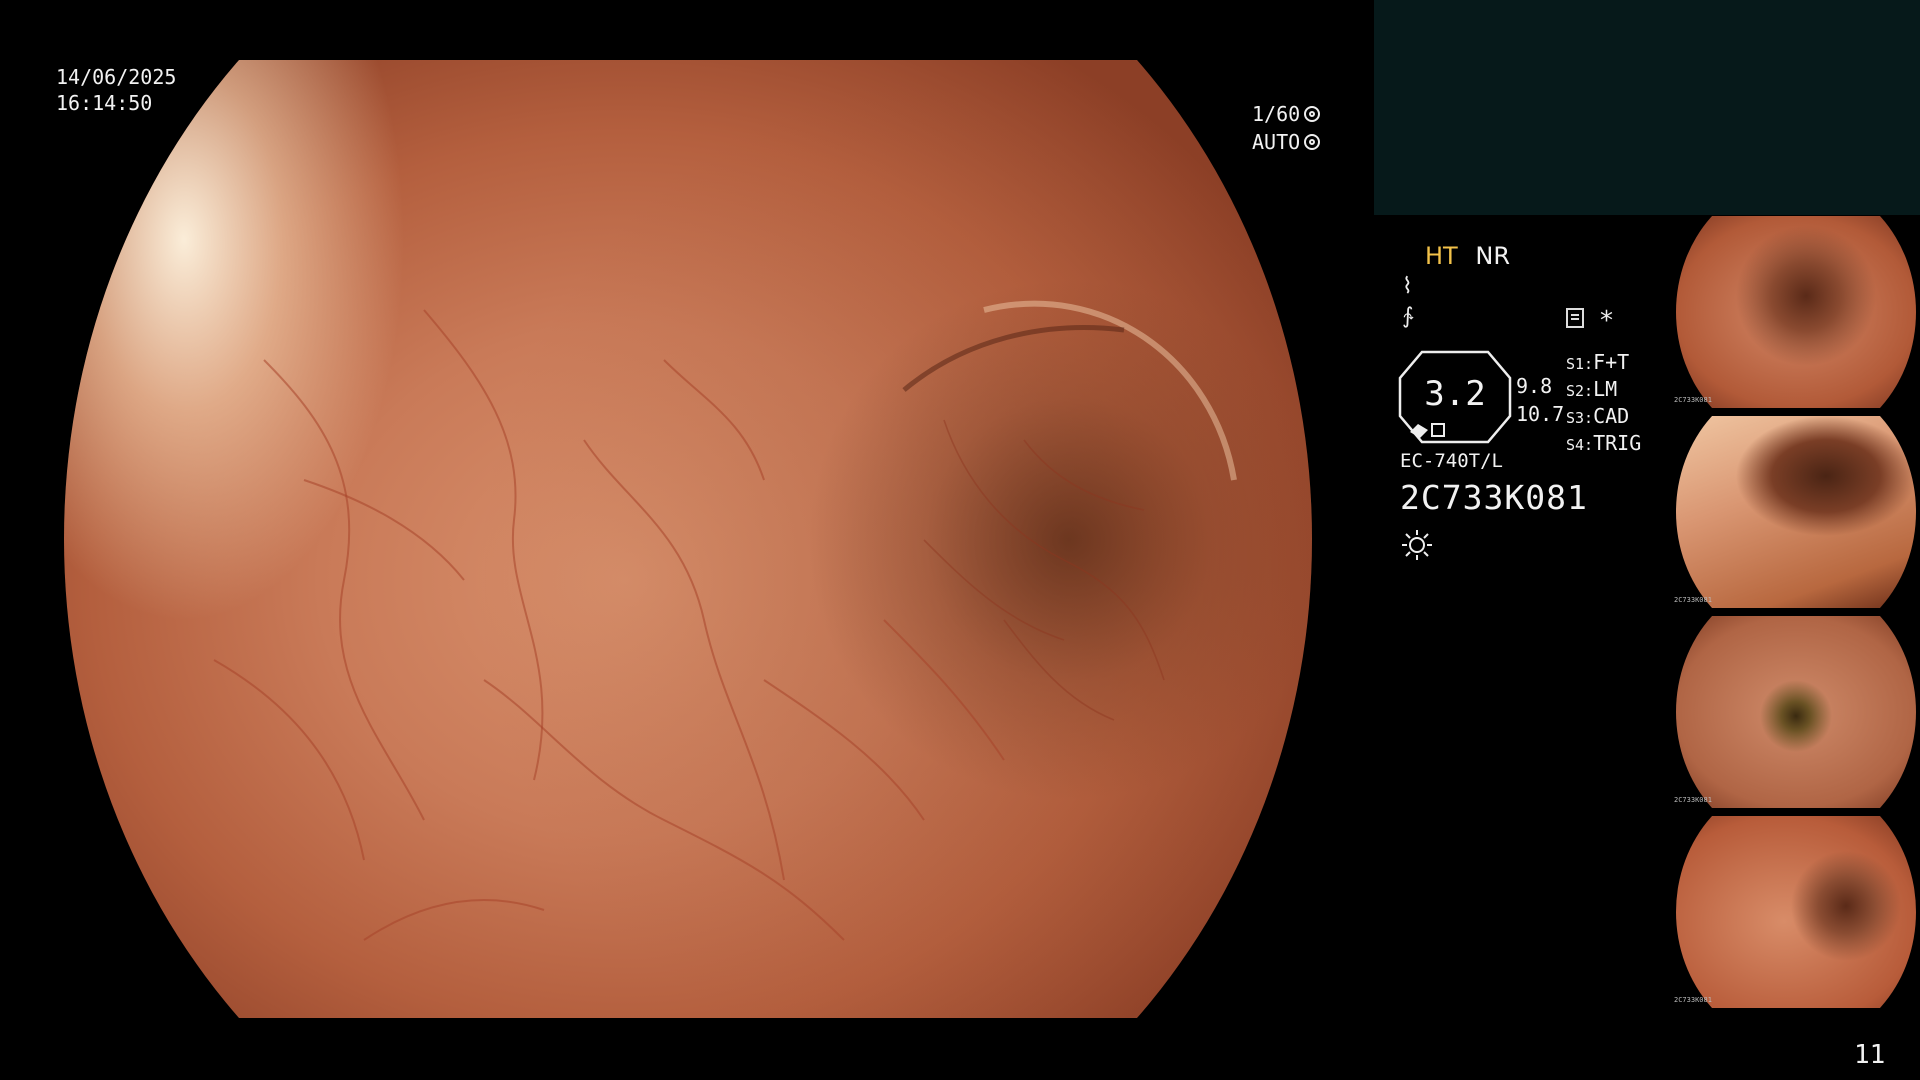  I want to click on switch-assignments: S1:F+T S2:LM S3:CAD S4:TRIG, so click(1603, 404).